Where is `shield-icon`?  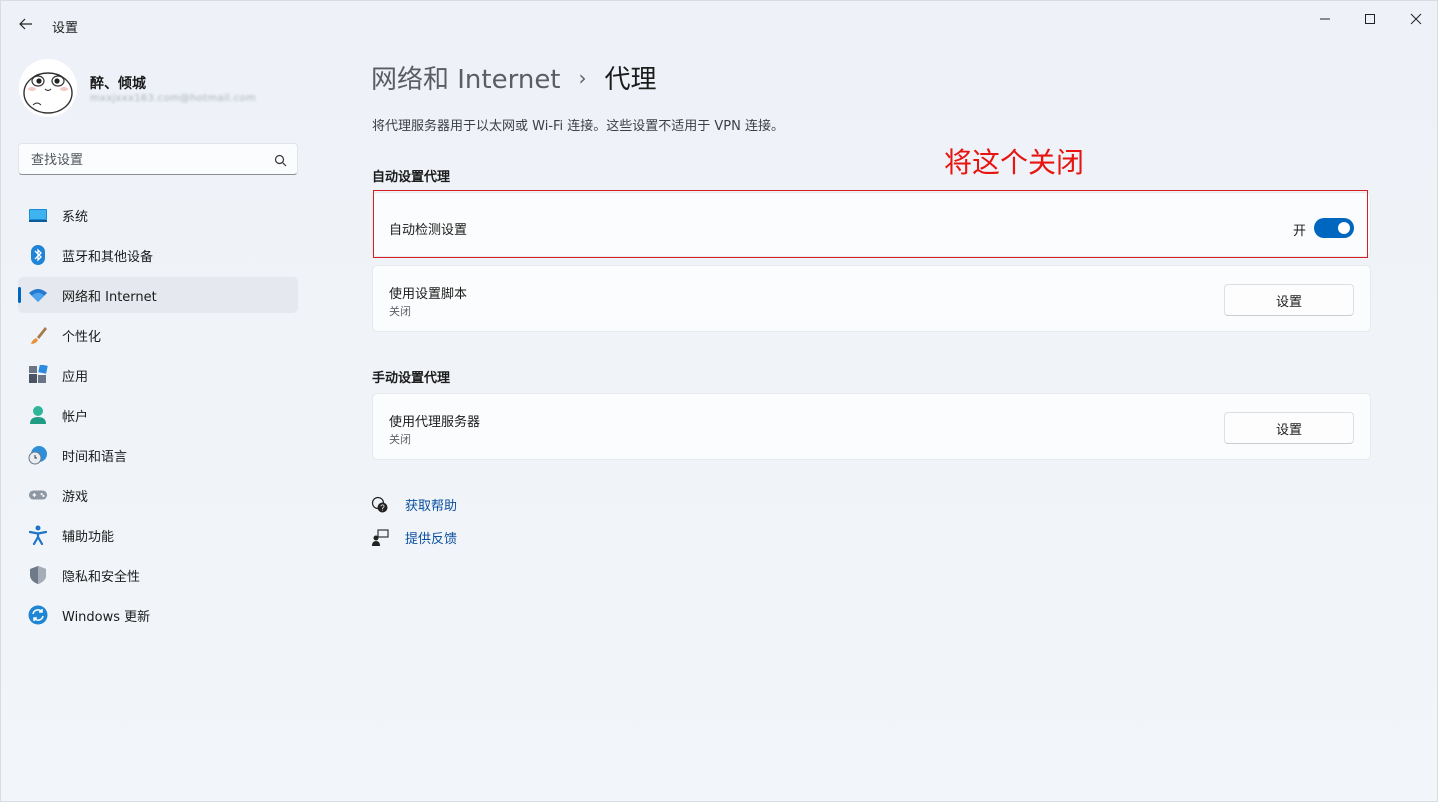
shield-icon is located at coordinates (38, 575).